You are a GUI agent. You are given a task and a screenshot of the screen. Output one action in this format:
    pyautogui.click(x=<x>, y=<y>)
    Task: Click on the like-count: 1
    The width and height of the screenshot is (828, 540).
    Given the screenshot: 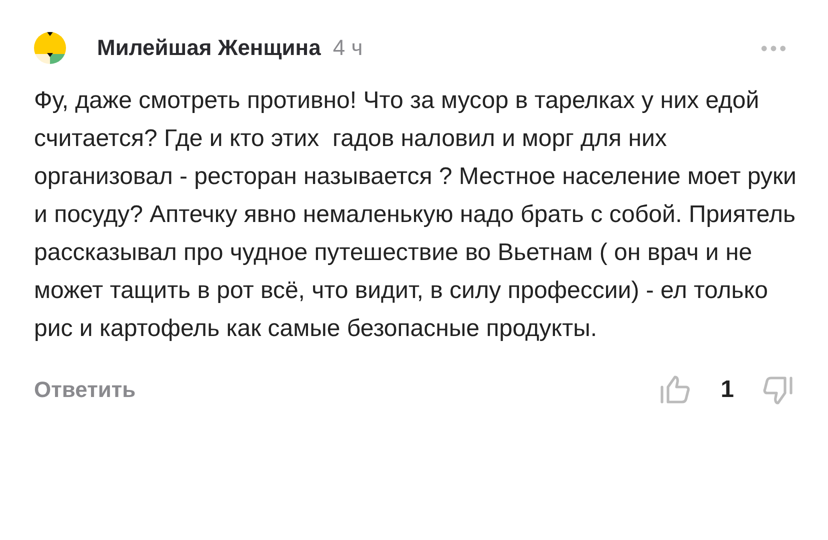 What is the action you would take?
    pyautogui.click(x=727, y=390)
    